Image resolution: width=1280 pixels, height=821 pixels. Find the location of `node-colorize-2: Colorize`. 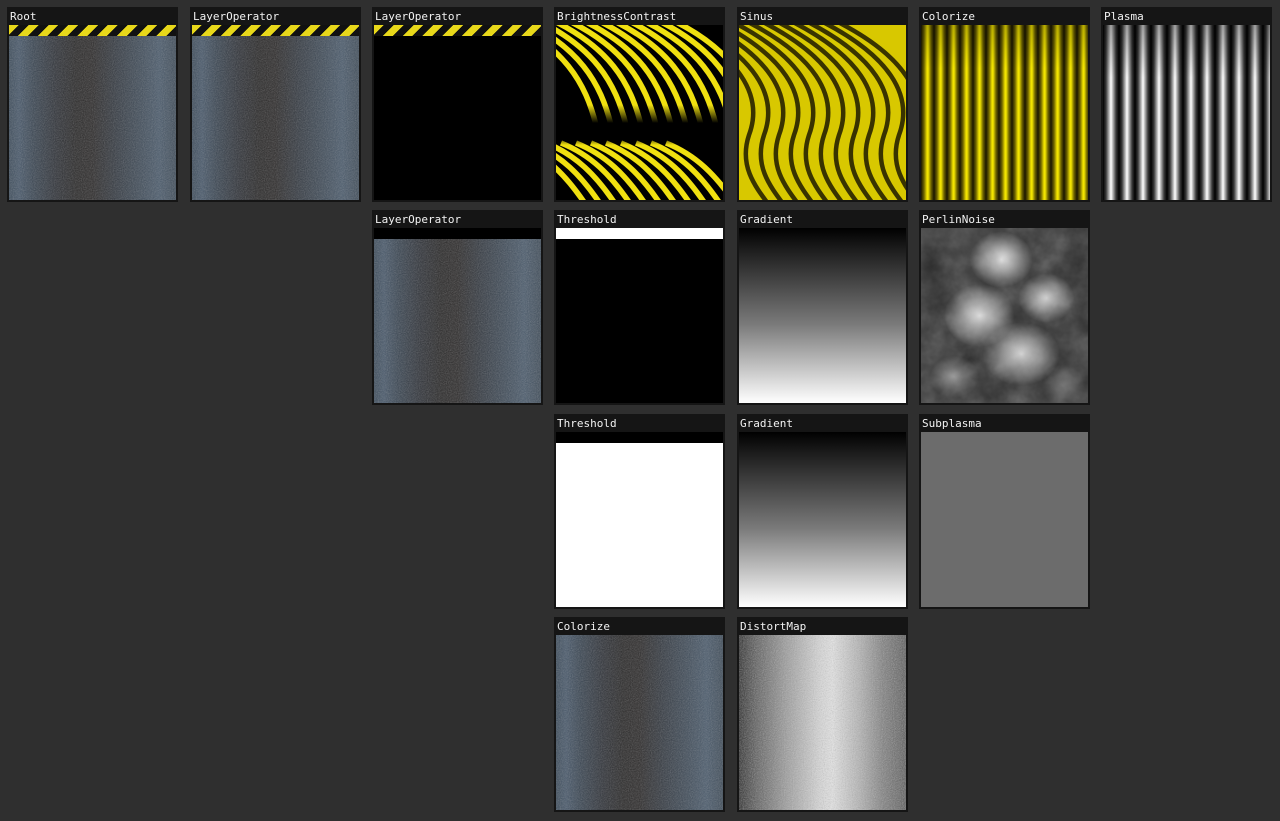

node-colorize-2: Colorize is located at coordinates (639, 714).